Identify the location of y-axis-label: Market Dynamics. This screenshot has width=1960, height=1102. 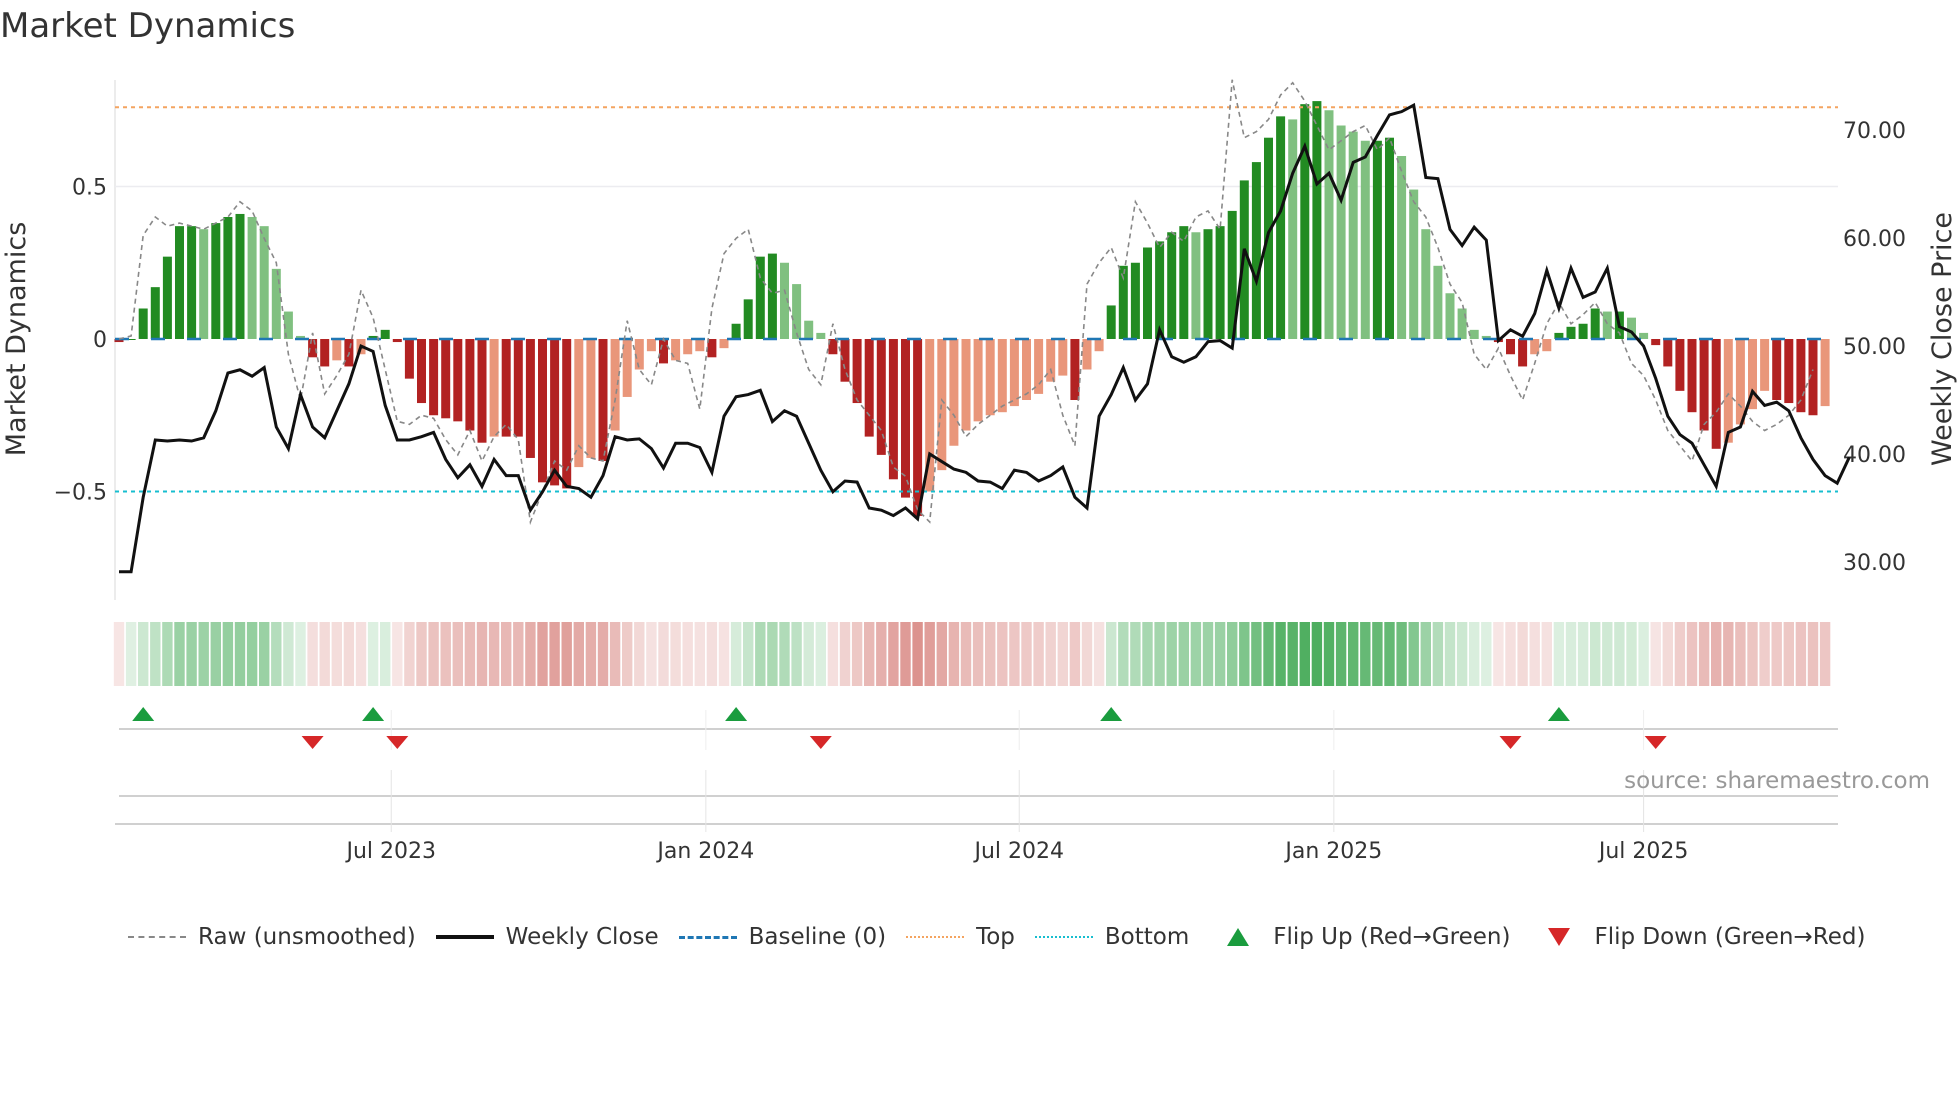
(16, 339).